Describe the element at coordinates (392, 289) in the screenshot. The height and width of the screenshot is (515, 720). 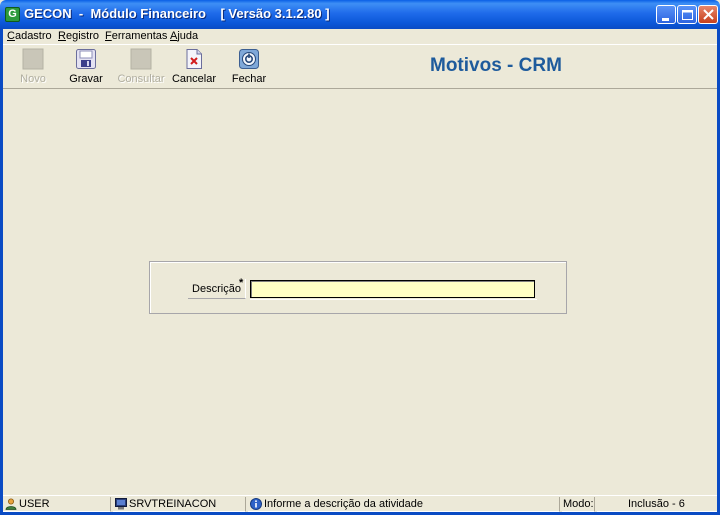
I see `descricao-input` at that location.